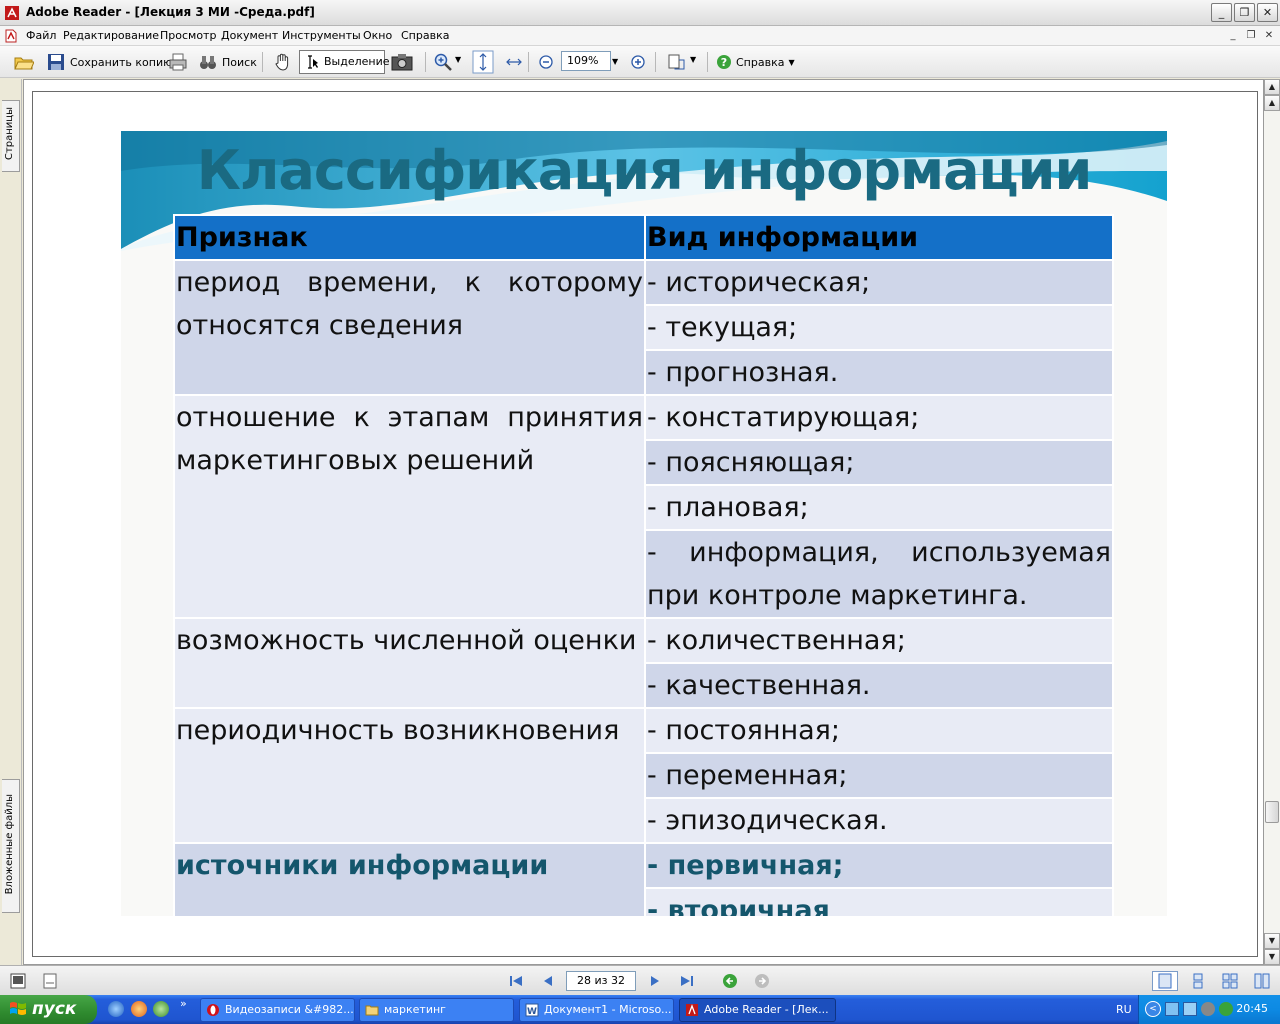 This screenshot has height=1024, width=1280. Describe the element at coordinates (879, 417) in the screenshot. I see `type-cell: - констатирующая;` at that location.